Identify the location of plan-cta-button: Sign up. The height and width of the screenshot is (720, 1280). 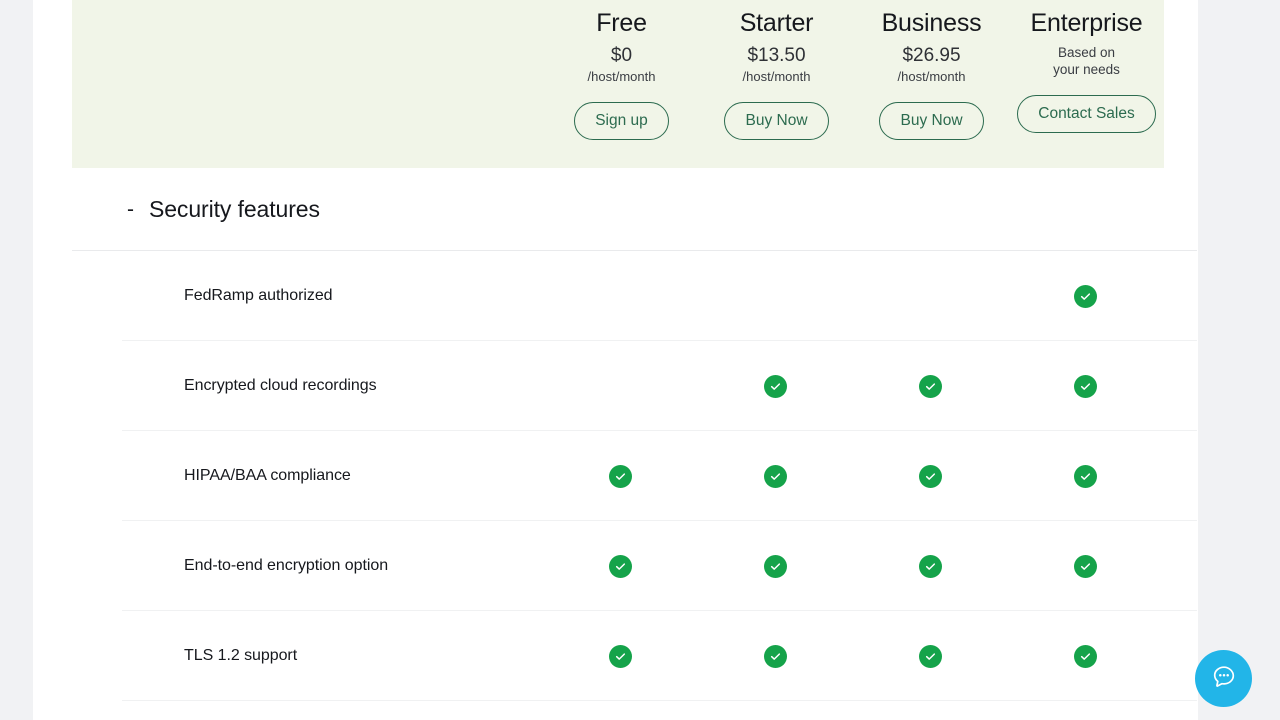
(621, 121).